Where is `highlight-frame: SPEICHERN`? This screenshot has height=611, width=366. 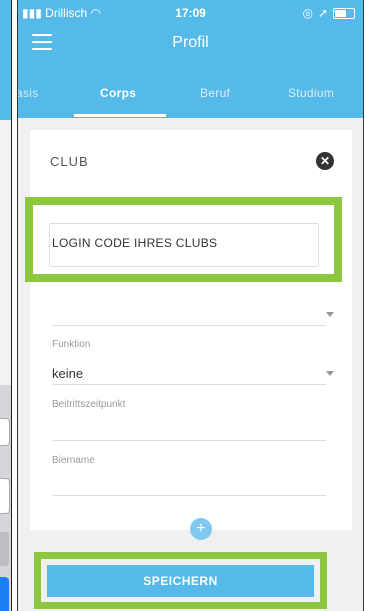 highlight-frame: SPEICHERN is located at coordinates (180, 580).